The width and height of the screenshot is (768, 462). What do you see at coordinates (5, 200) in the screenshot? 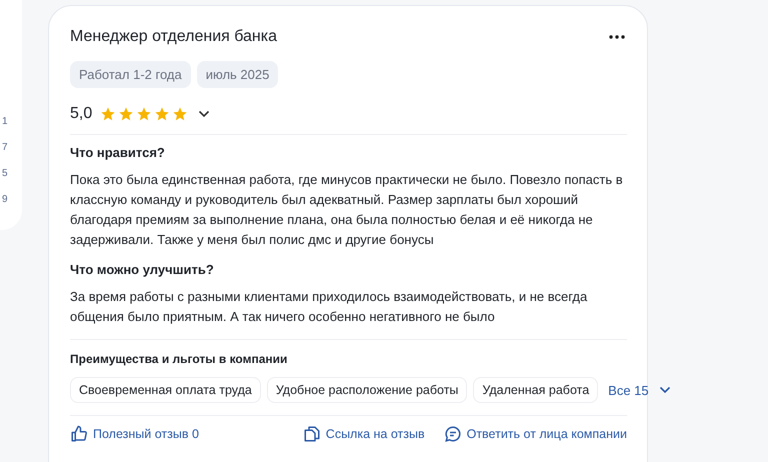
I see `count-text: 9` at bounding box center [5, 200].